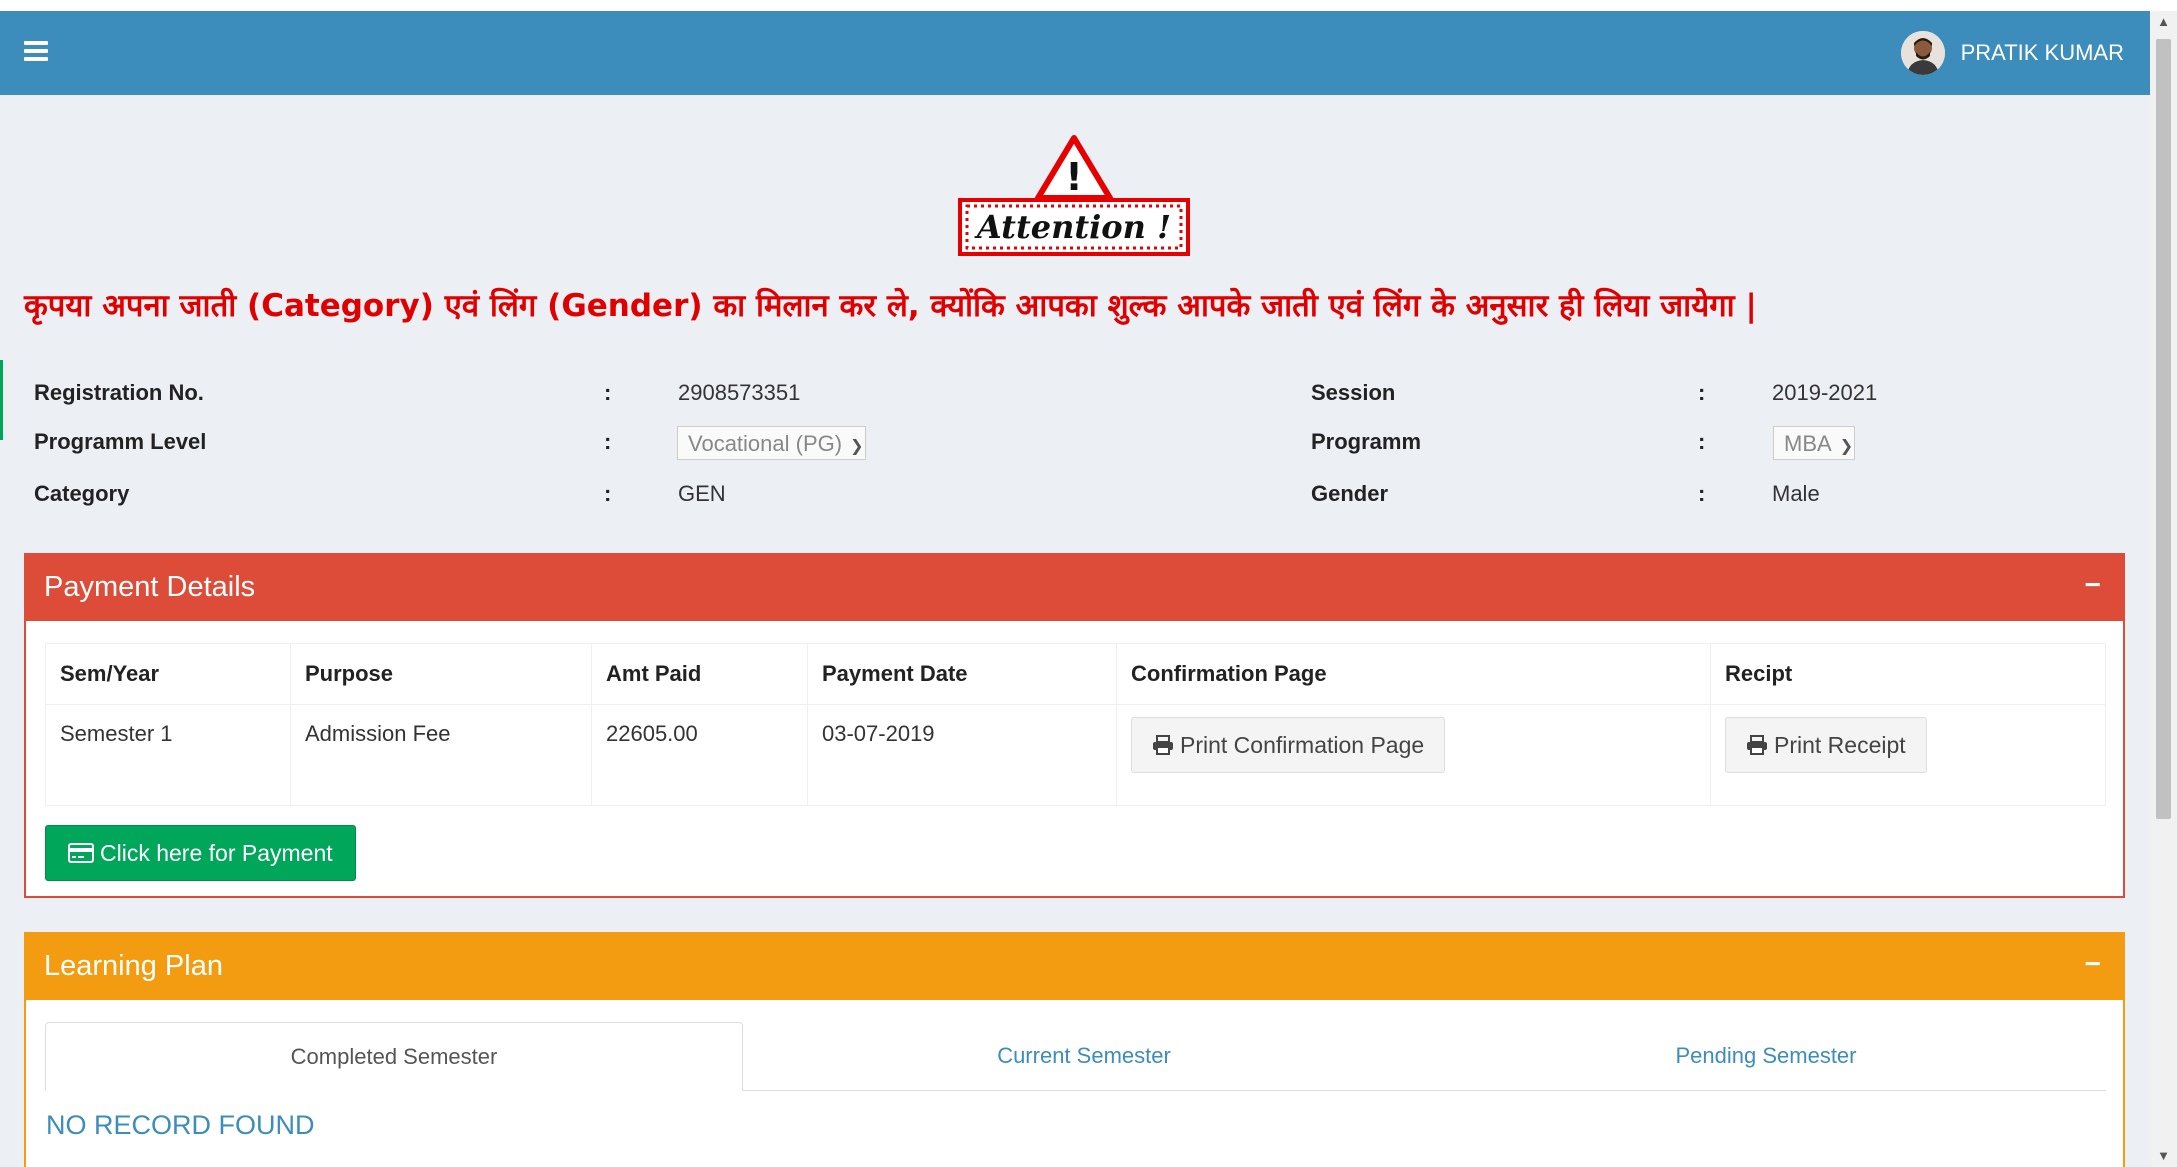 The width and height of the screenshot is (2177, 1167). What do you see at coordinates (1922, 53) in the screenshot?
I see `user-avatar` at bounding box center [1922, 53].